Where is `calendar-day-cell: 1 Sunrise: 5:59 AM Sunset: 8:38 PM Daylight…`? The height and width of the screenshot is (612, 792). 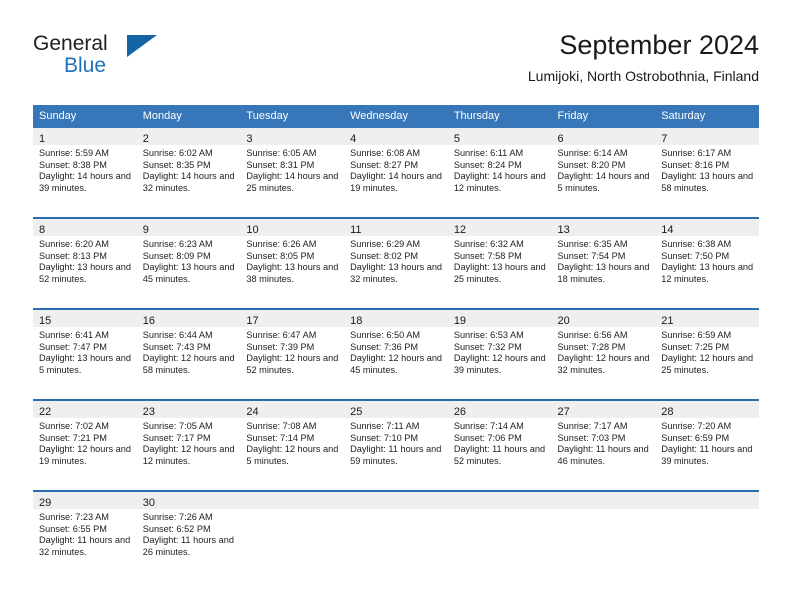
calendar-day-cell: 1 Sunrise: 5:59 AM Sunset: 8:38 PM Daylight… is located at coordinates (85, 172).